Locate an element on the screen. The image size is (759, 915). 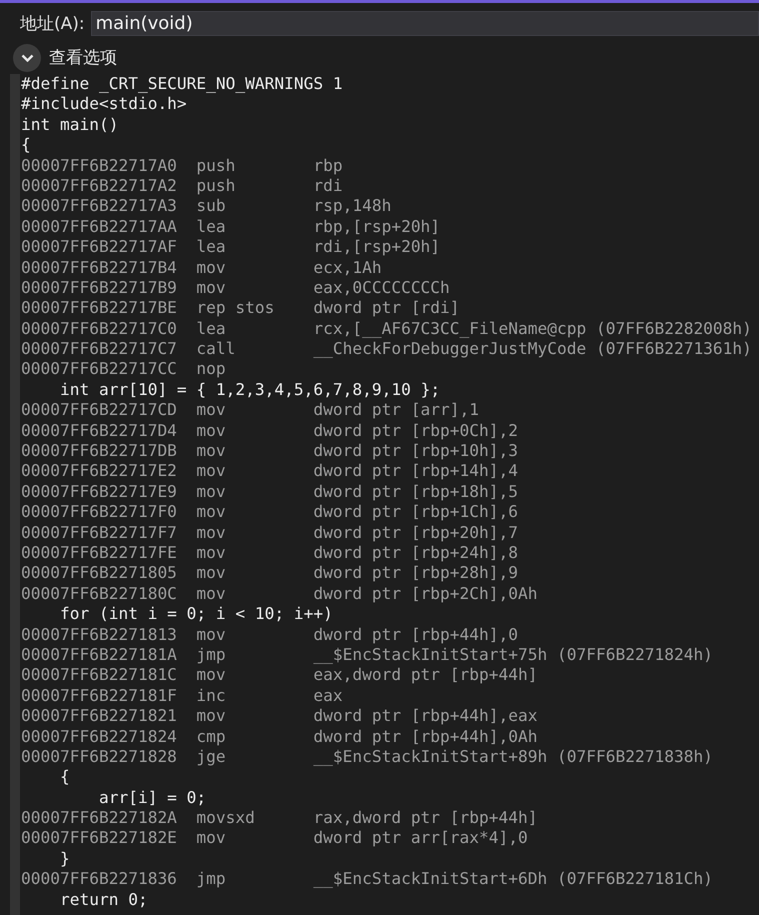
operand-text: dword ptr [rbp+44h],eax is located at coordinates (425, 716).